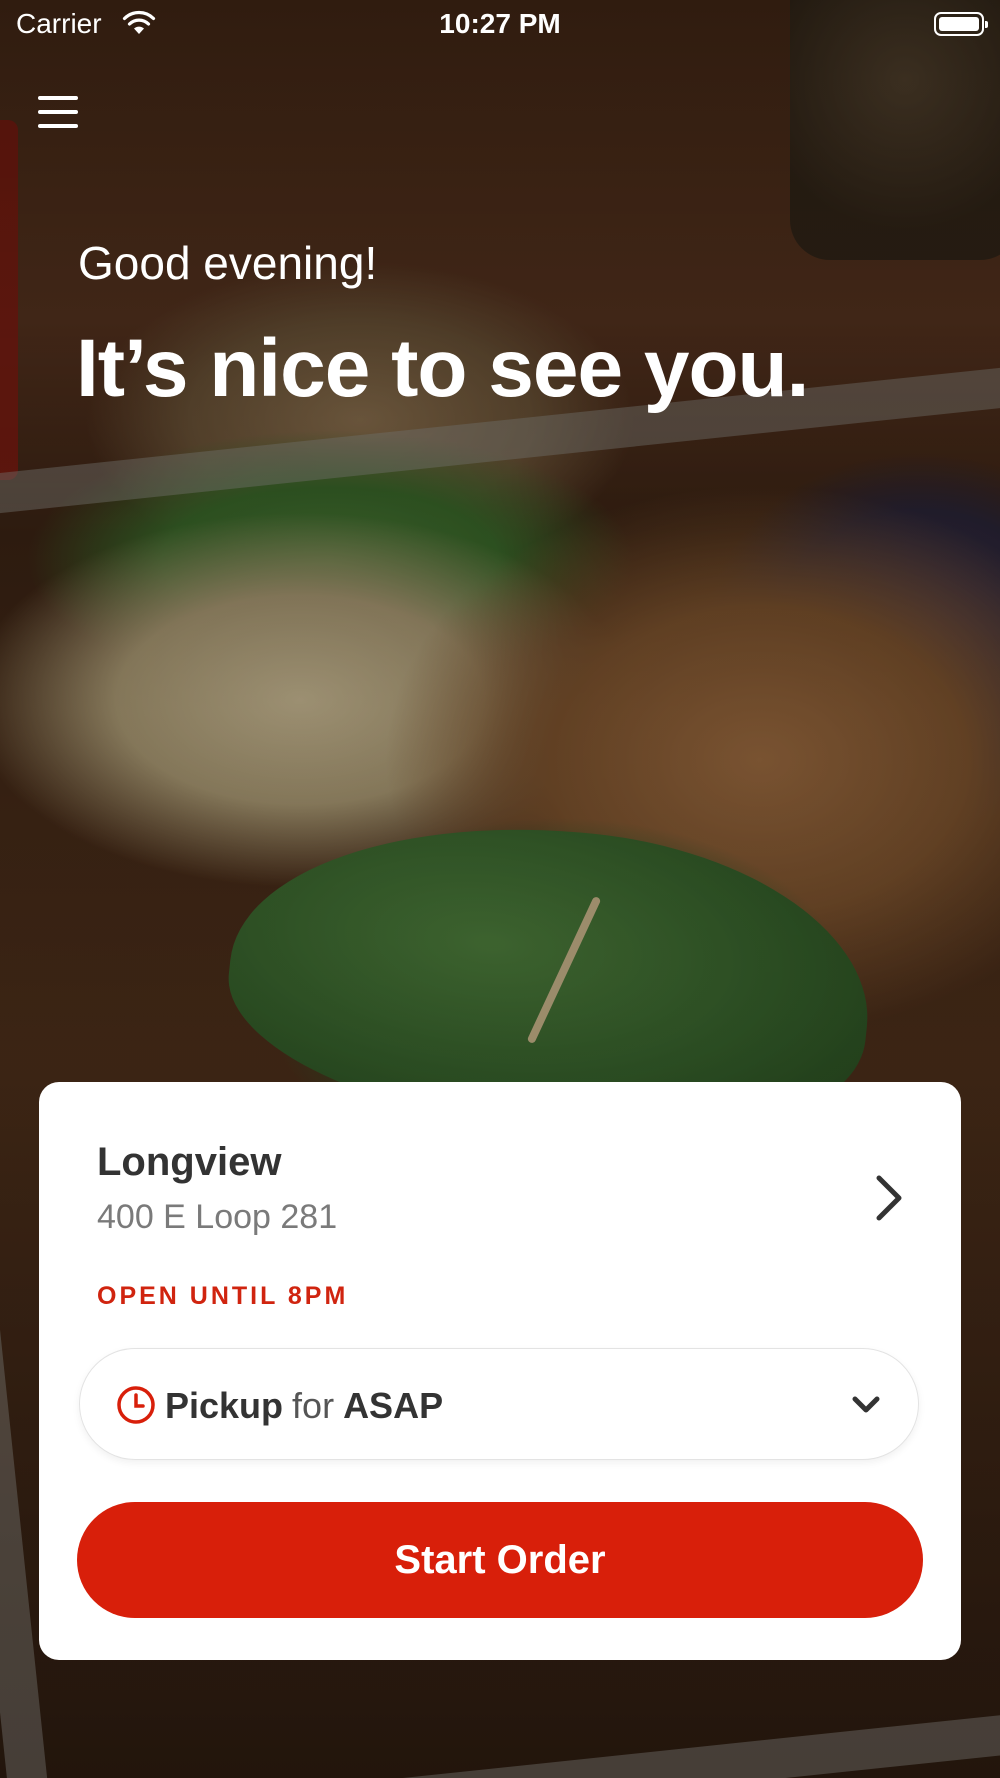 The height and width of the screenshot is (1778, 1000). What do you see at coordinates (228, 263) in the screenshot?
I see `greeting-text: Good evening!` at bounding box center [228, 263].